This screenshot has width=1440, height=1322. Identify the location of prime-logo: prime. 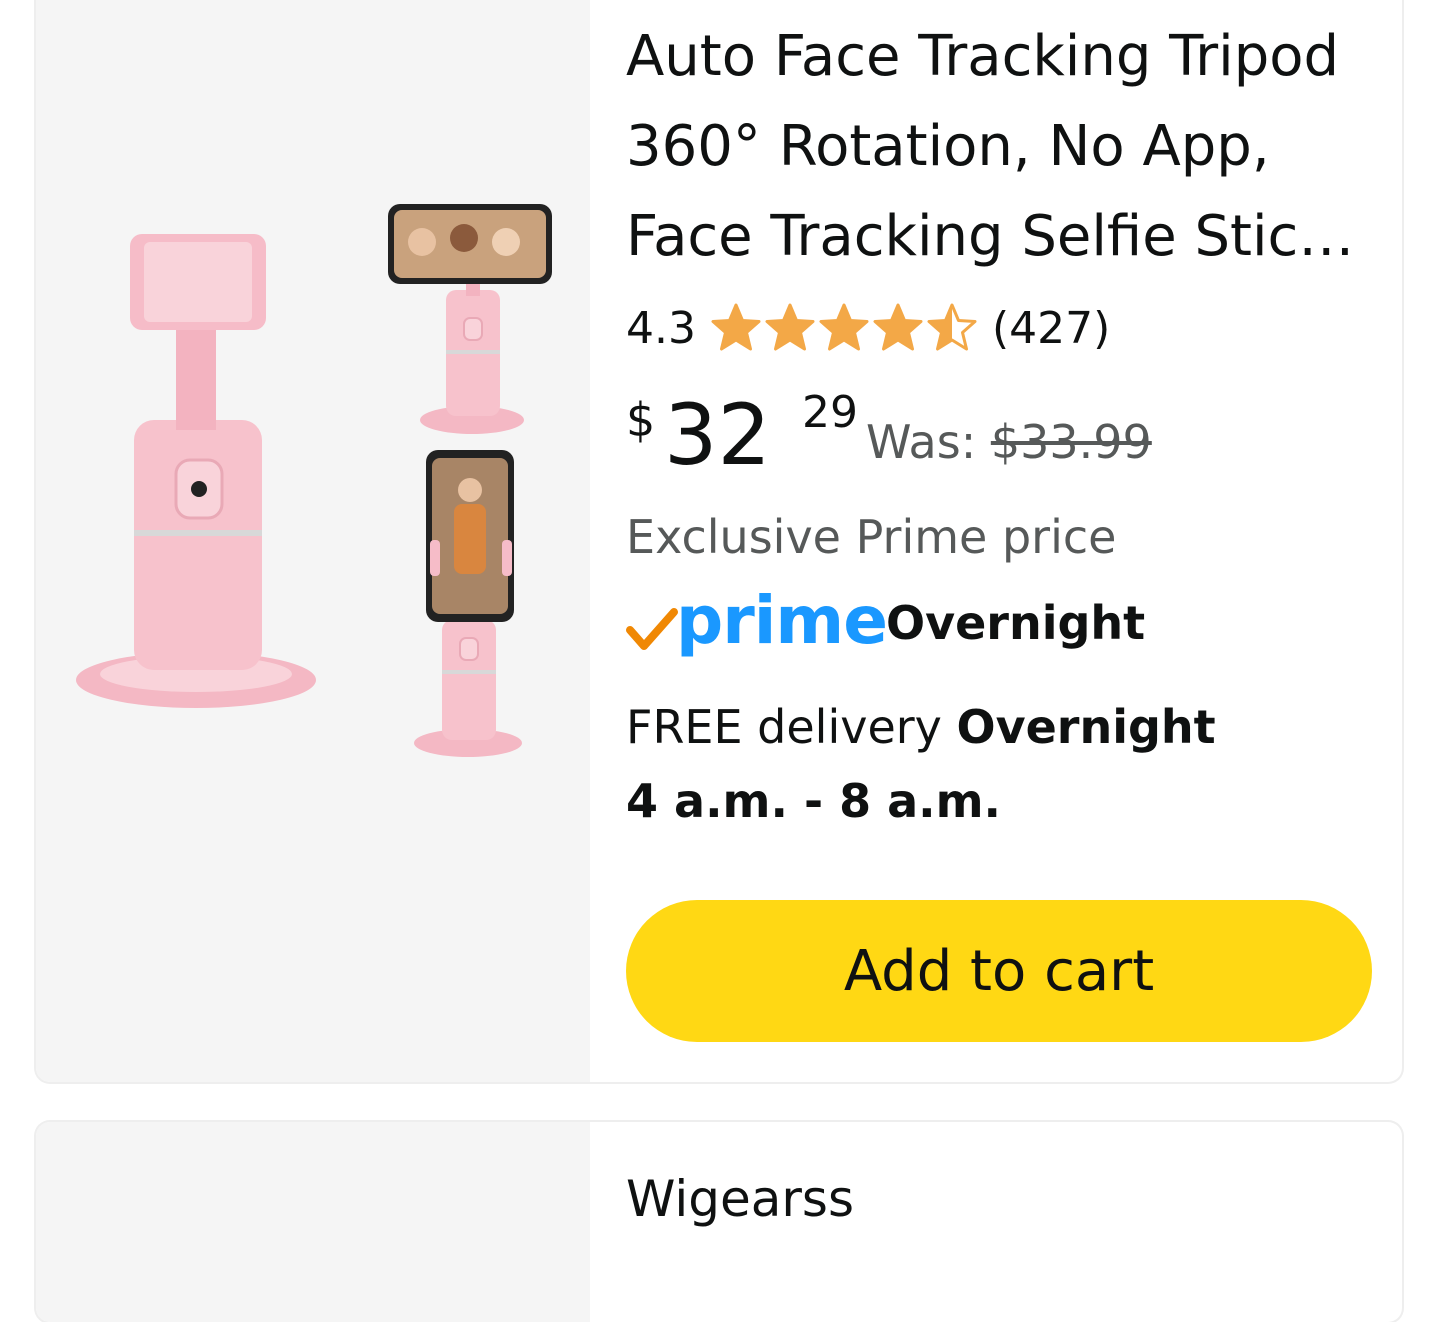
(757, 620).